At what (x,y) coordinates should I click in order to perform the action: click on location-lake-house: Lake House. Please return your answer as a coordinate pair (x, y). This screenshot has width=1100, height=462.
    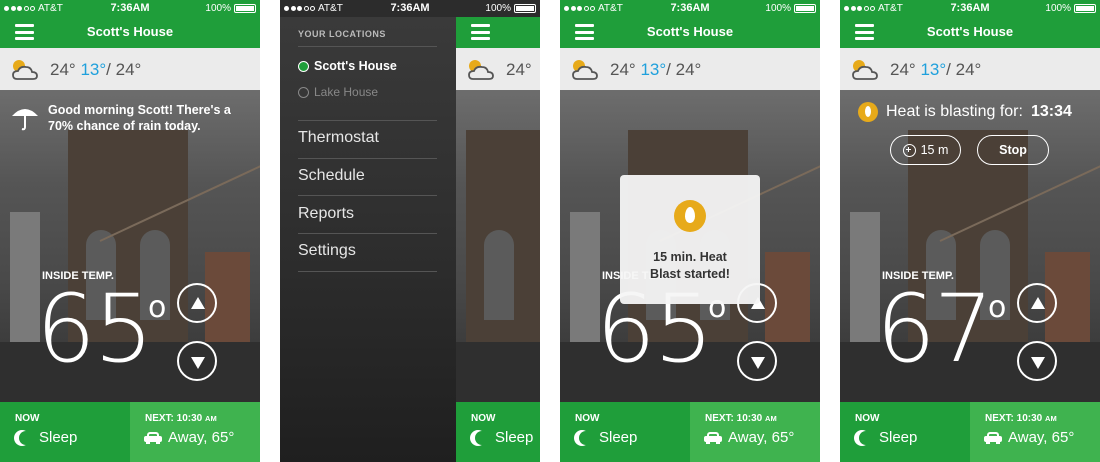
    Looking at the image, I should click on (338, 92).